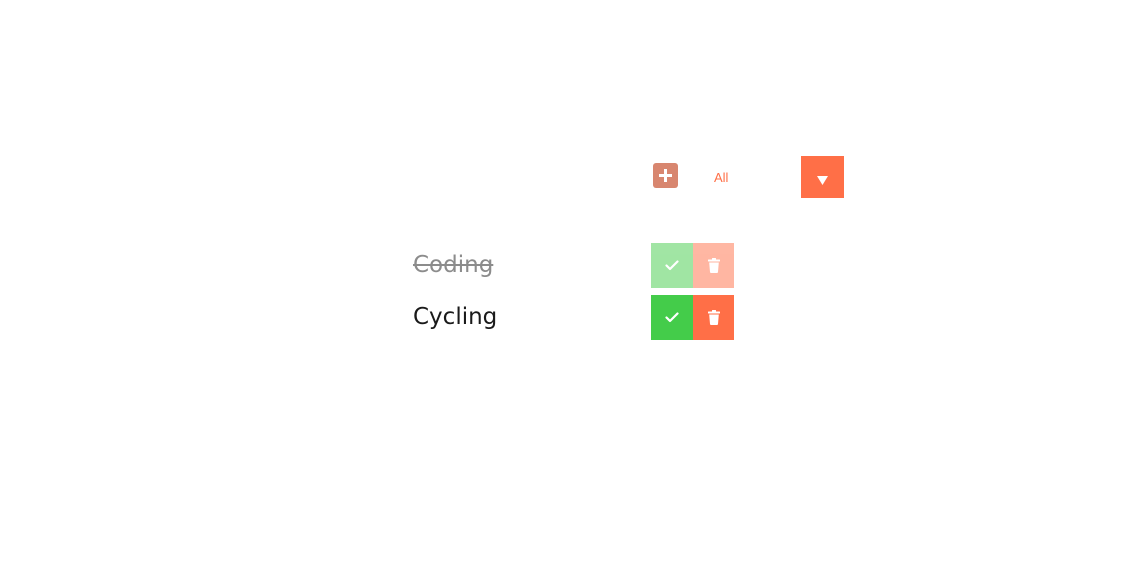 The height and width of the screenshot is (583, 1139). What do you see at coordinates (573, 317) in the screenshot?
I see `todo-item: Cycling` at bounding box center [573, 317].